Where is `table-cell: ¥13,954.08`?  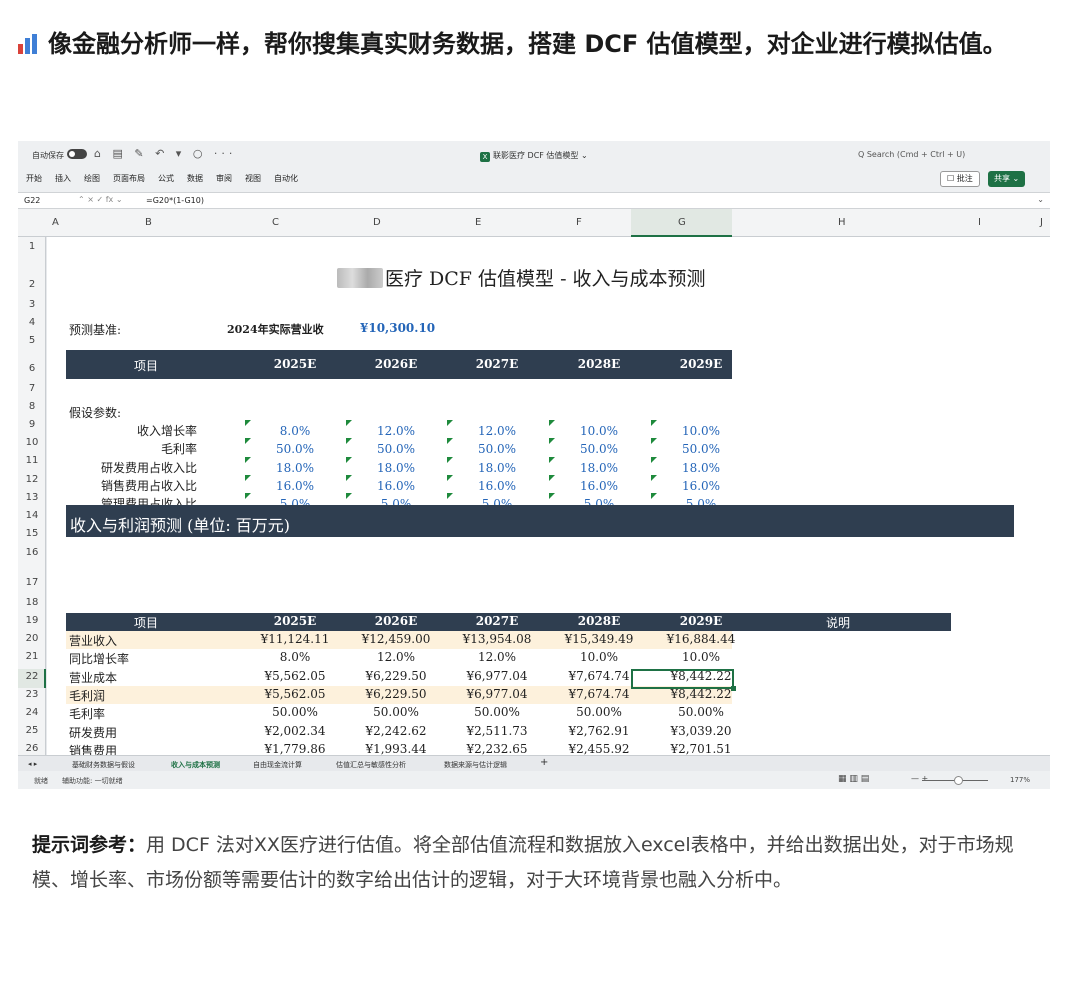
table-cell: ¥13,954.08 is located at coordinates (497, 639).